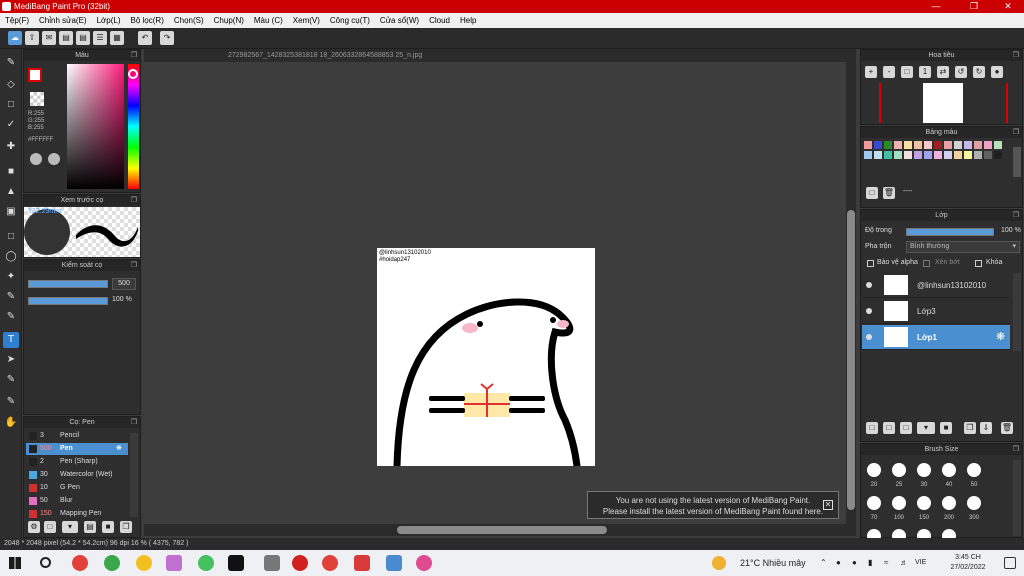 The width and height of the screenshot is (1024, 576). What do you see at coordinates (986, 428) in the screenshot?
I see `merge-layer-icon: ⇓` at bounding box center [986, 428].